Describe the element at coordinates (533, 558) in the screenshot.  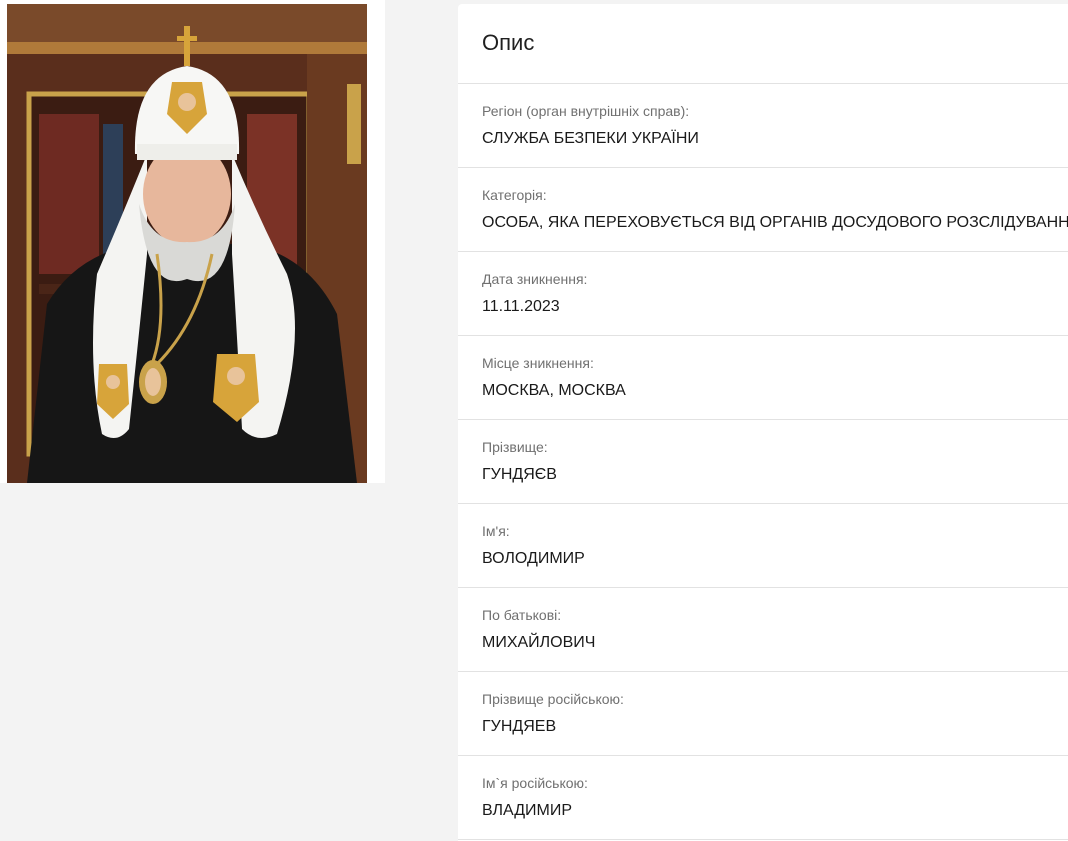
I see `row-value: ВОЛОДИМИР` at that location.